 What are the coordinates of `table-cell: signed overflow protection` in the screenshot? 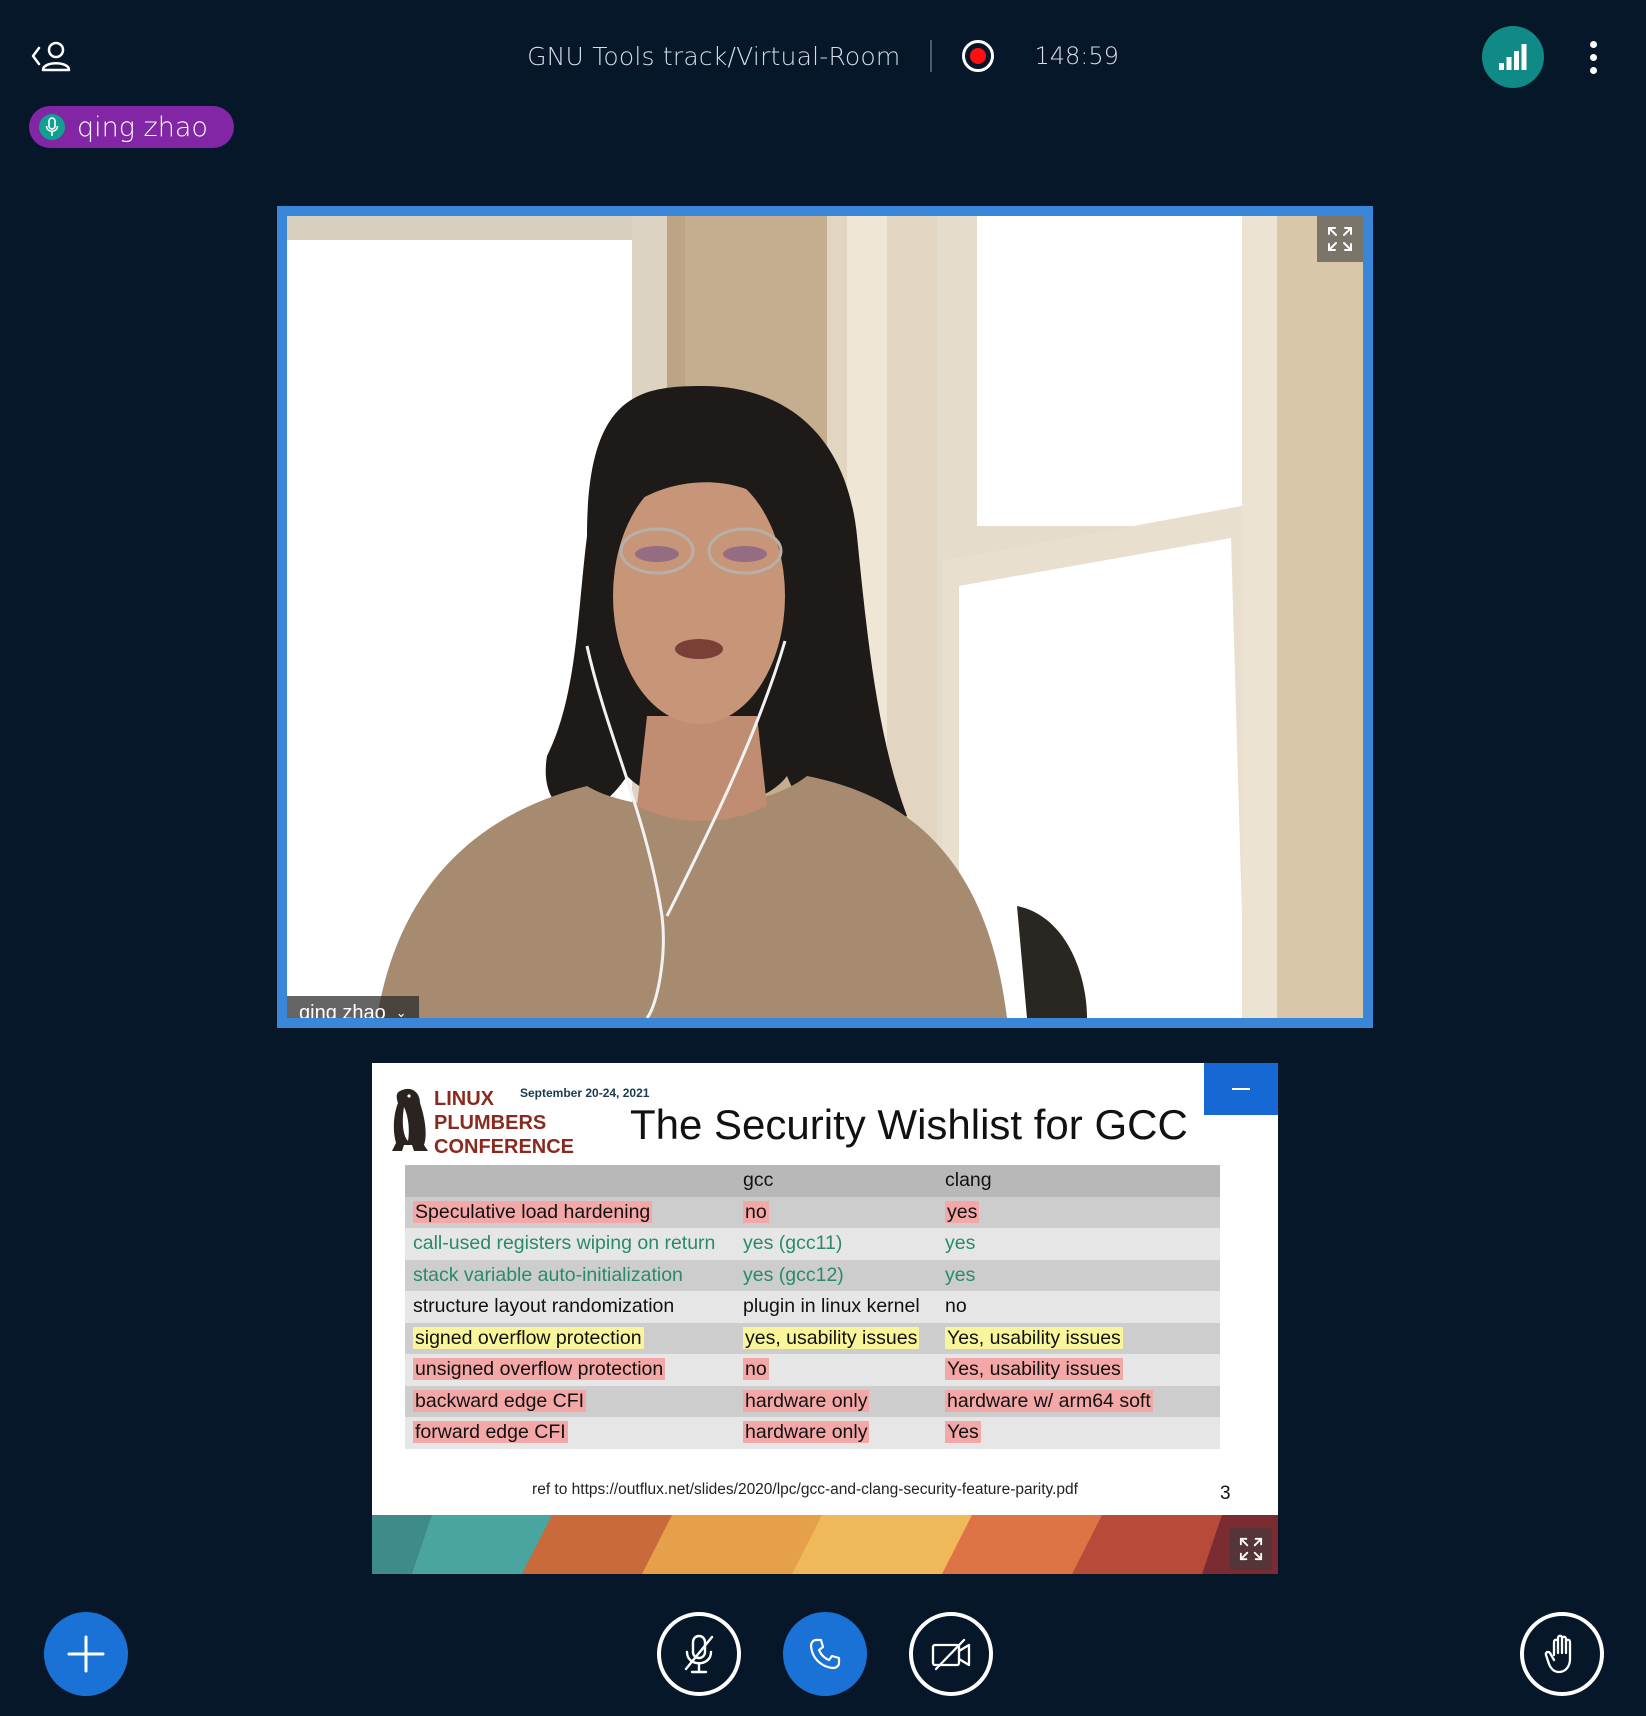 It's located at (570, 1338).